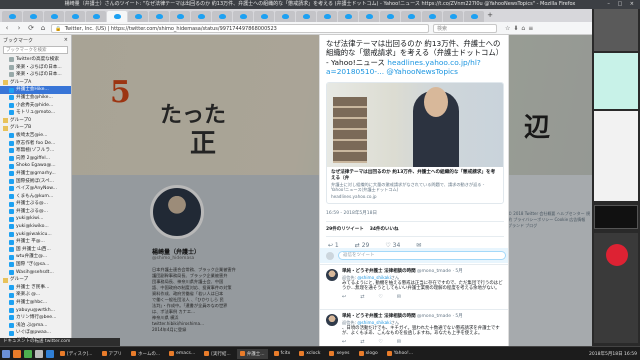 The width and height of the screenshot is (640, 360). I want to click on reply-reply-button: ↩, so click(344, 342).